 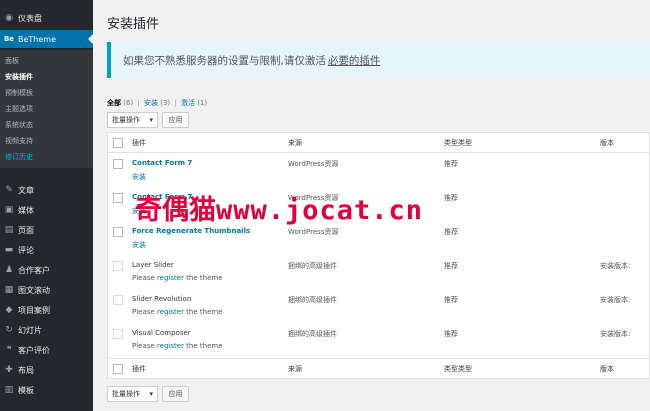 What do you see at coordinates (34, 270) in the screenshot?
I see `menu-label: 合作客户` at bounding box center [34, 270].